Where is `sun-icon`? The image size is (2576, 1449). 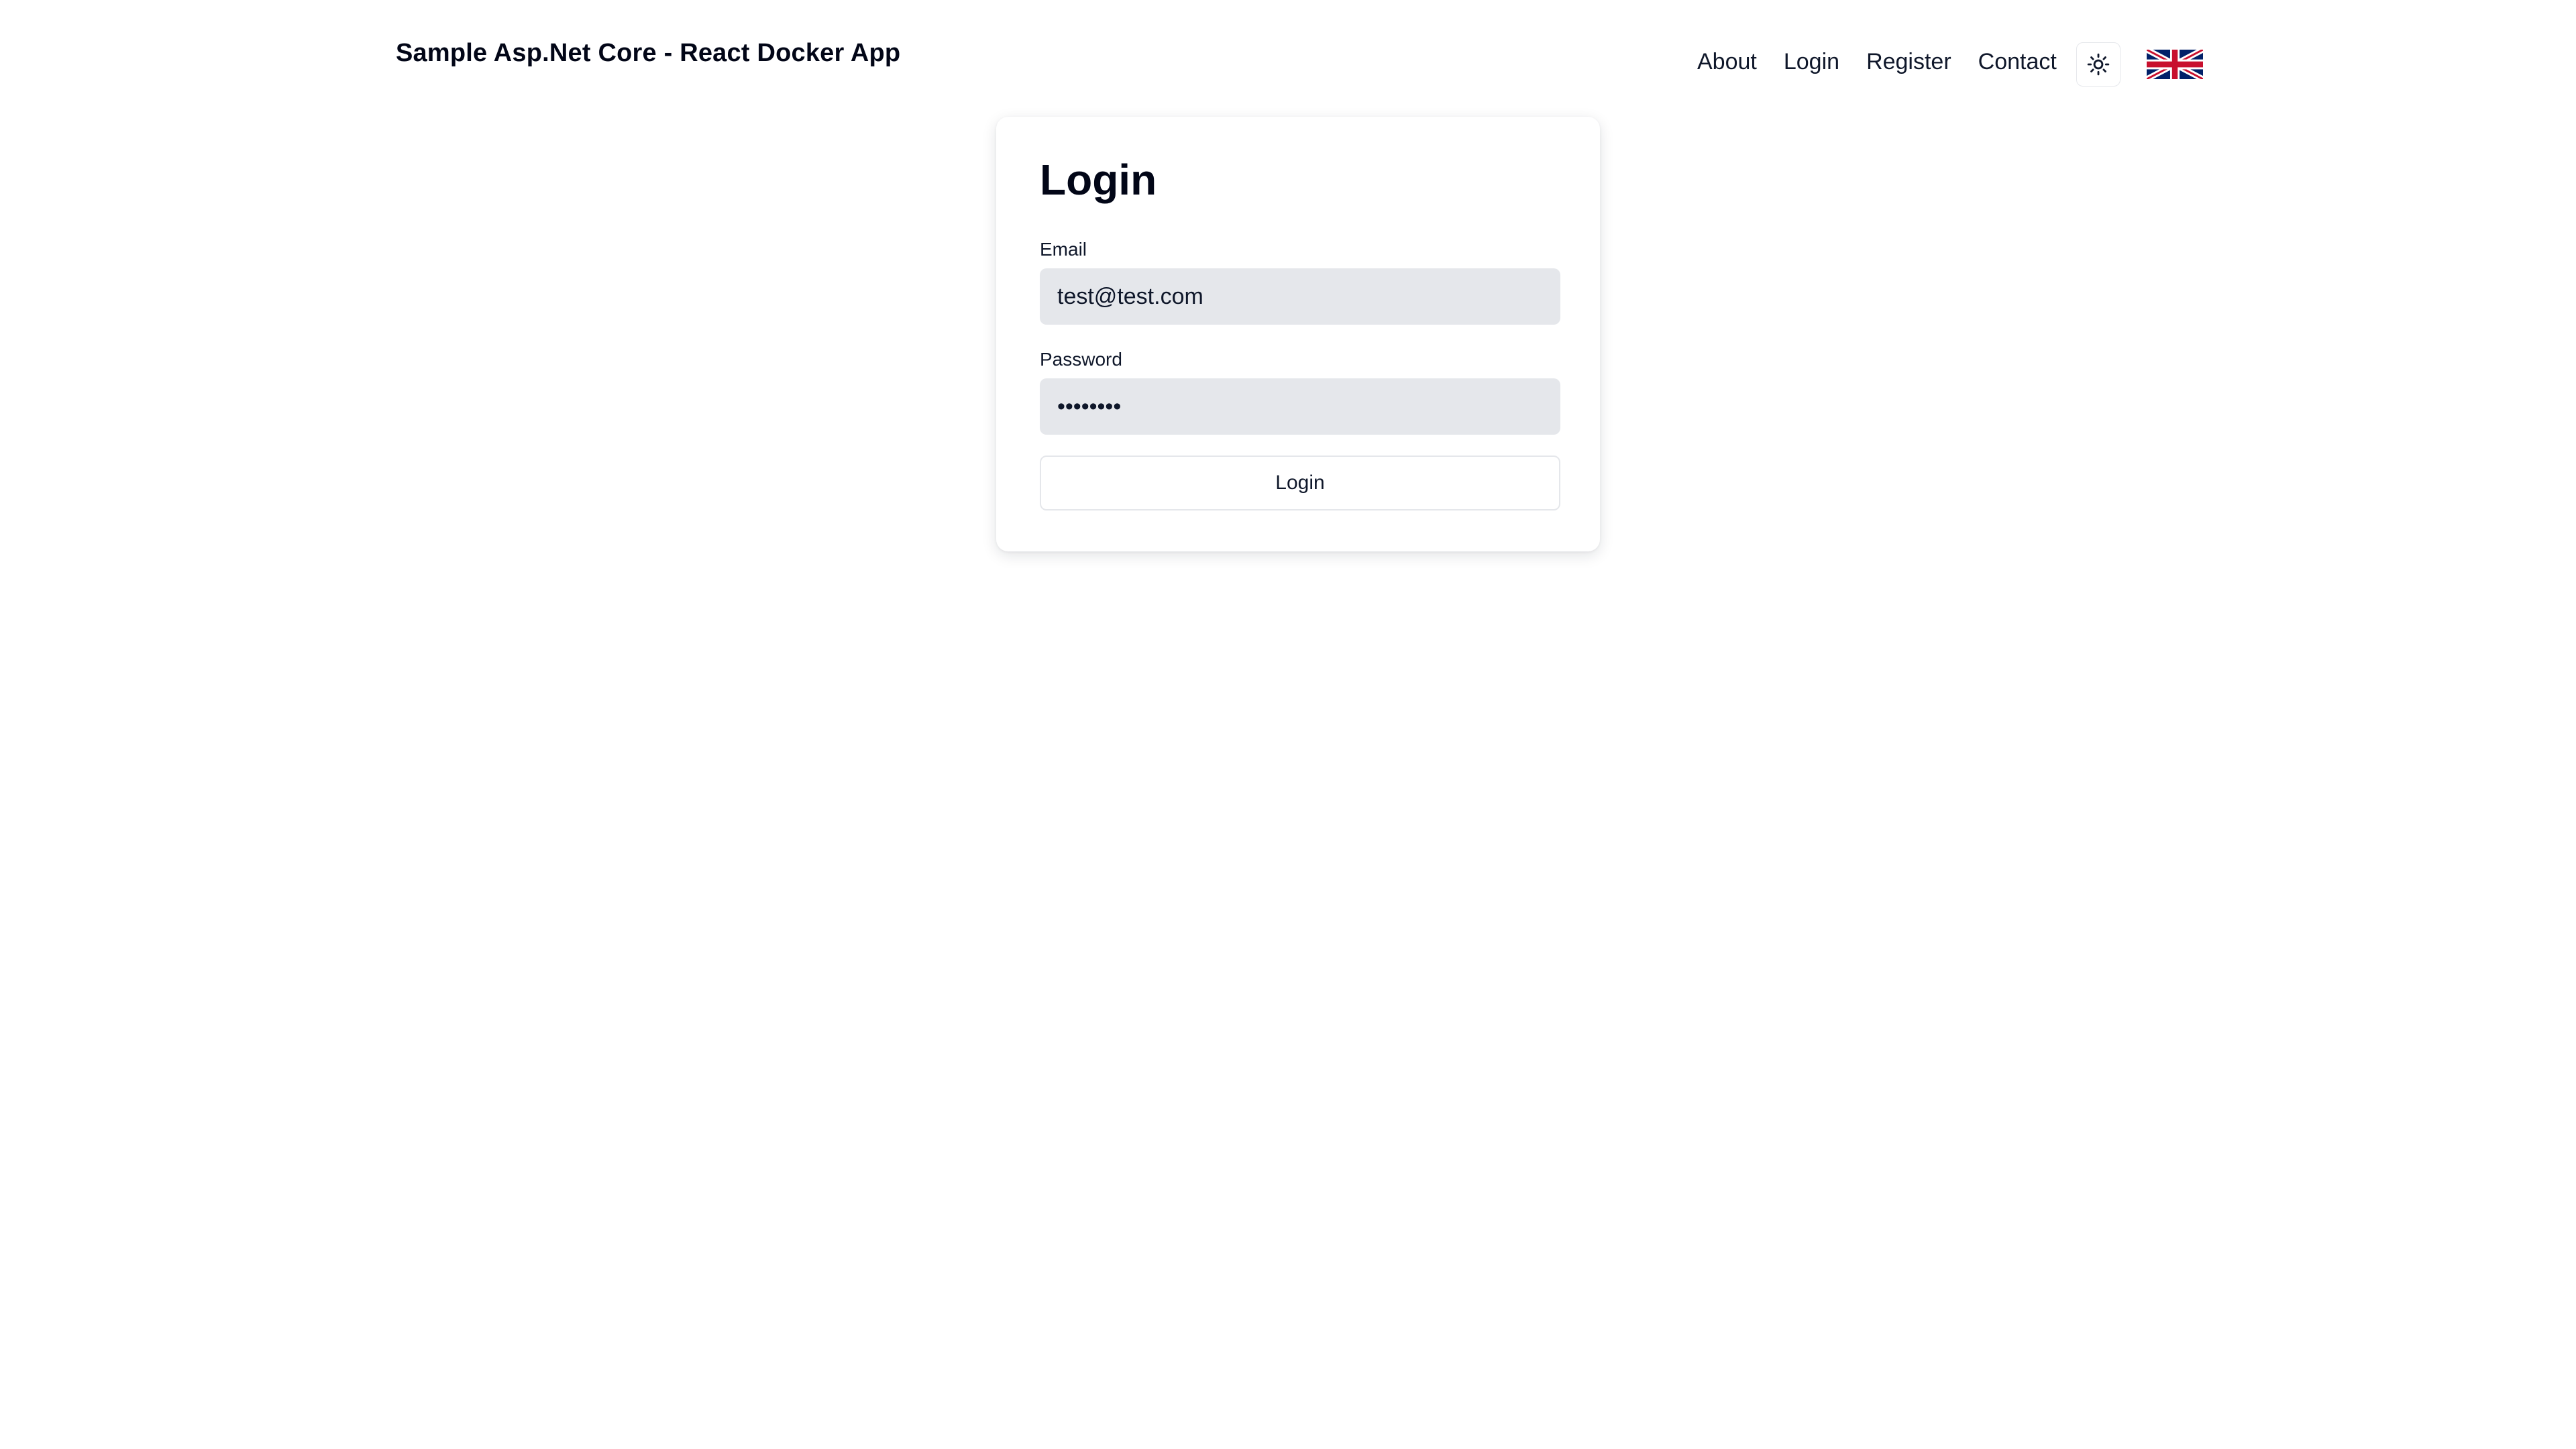 sun-icon is located at coordinates (2098, 64).